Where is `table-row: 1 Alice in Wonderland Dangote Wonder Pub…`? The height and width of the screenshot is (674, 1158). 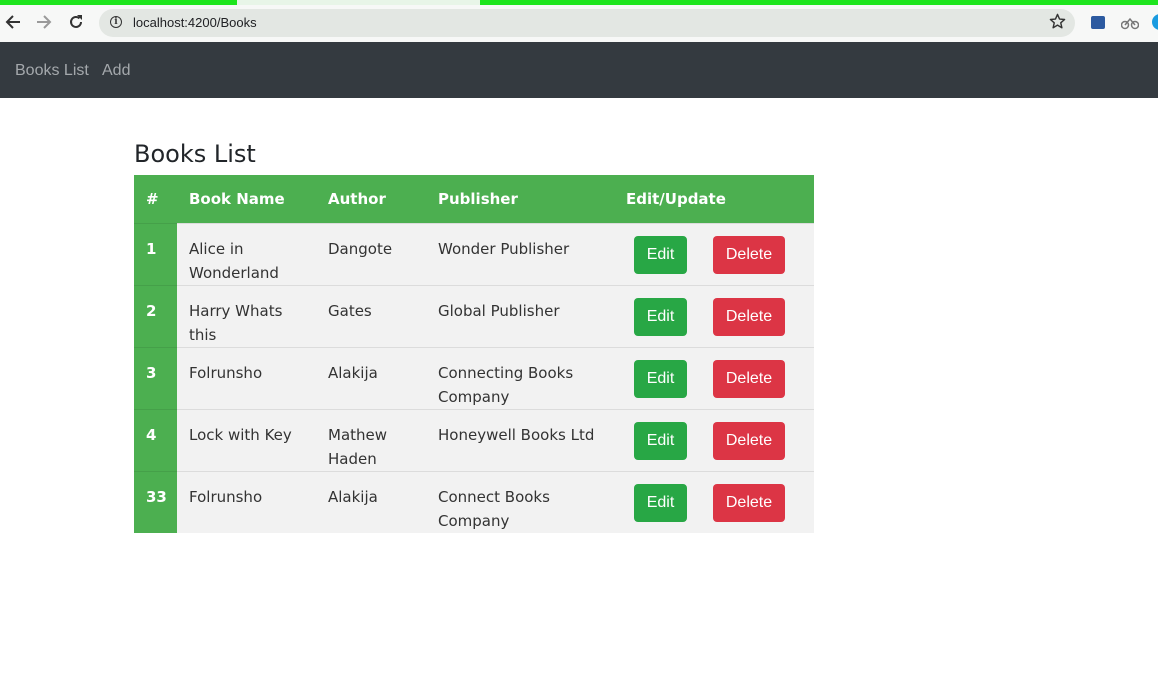
table-row: 1 Alice in Wonderland Dangote Wonder Pub… is located at coordinates (474, 254).